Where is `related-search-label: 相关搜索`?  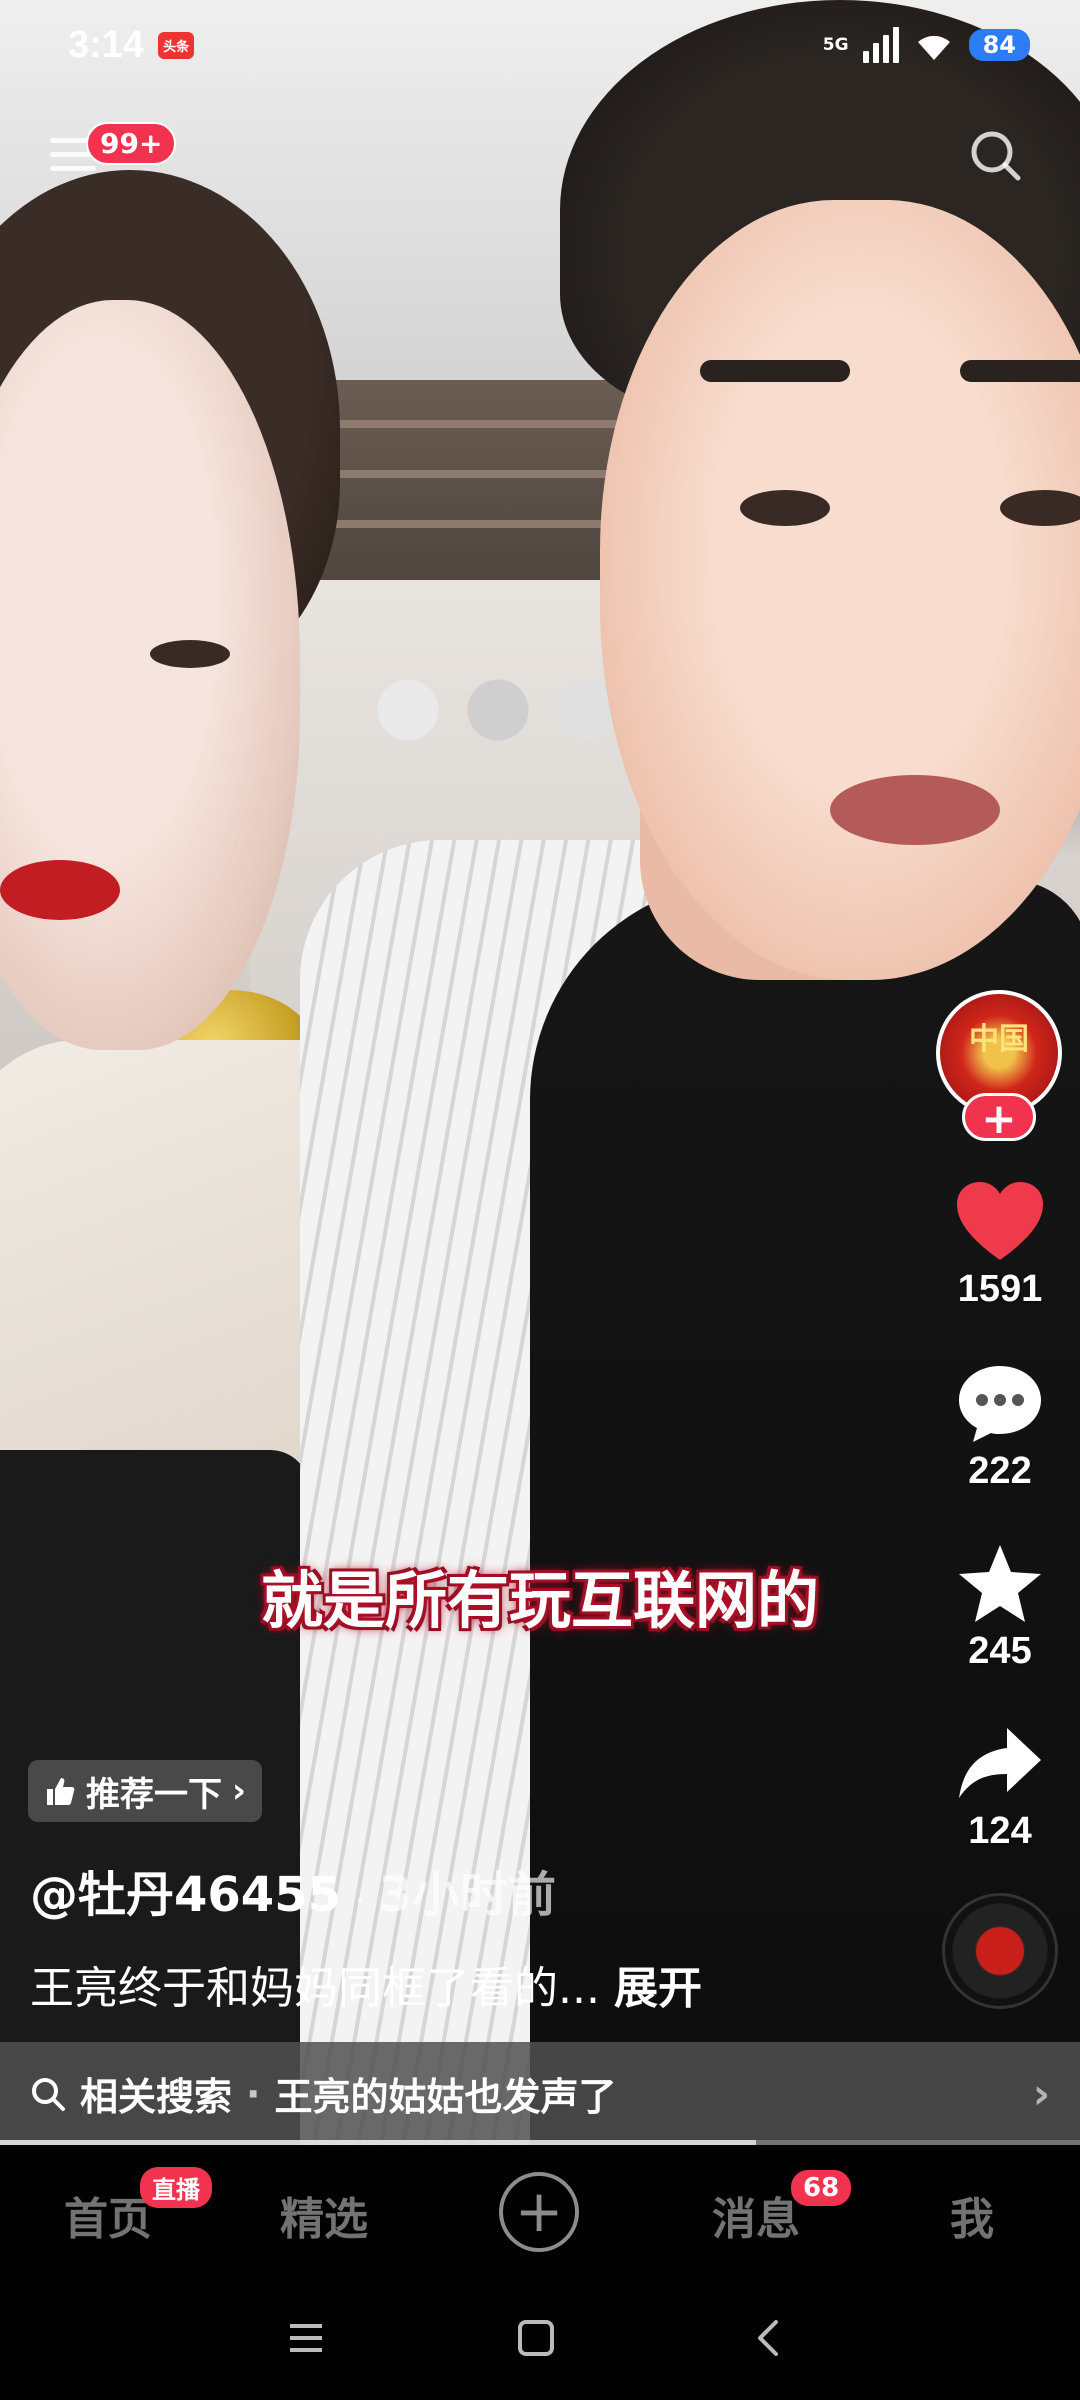
related-search-label: 相关搜索 is located at coordinates (156, 2097).